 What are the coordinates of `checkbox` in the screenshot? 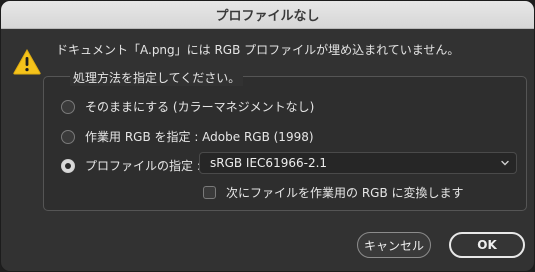 It's located at (209, 192).